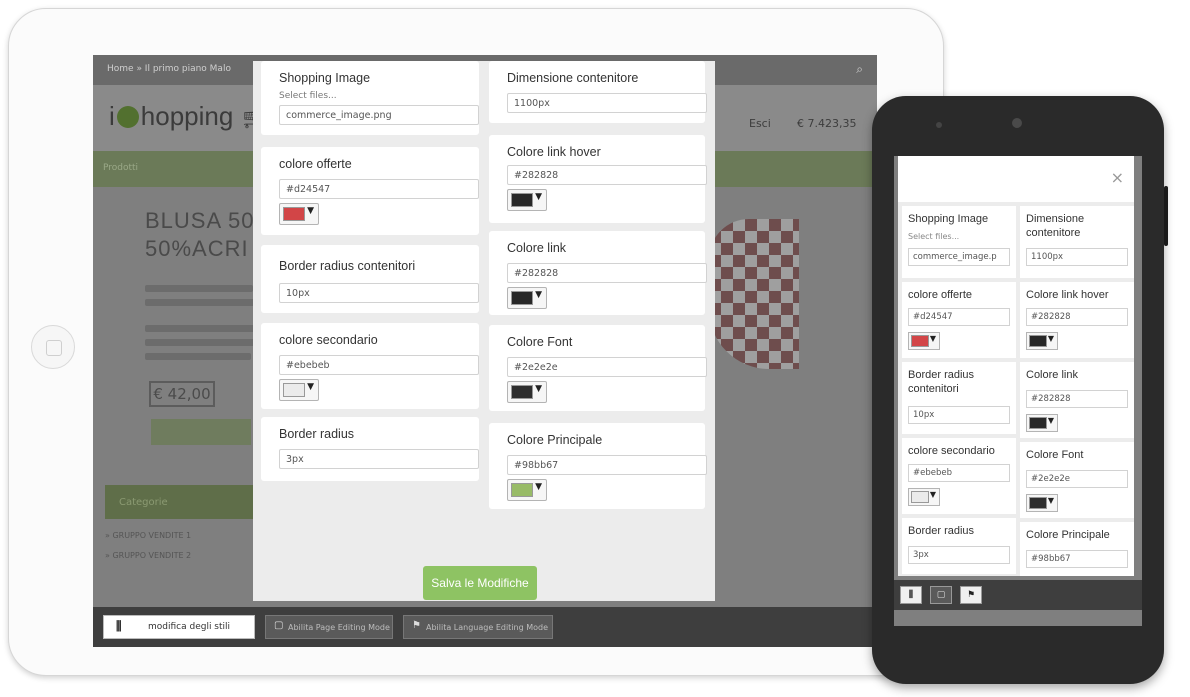 The image size is (1190, 697). What do you see at coordinates (959, 257) in the screenshot?
I see `shopping-image-input: commerce_image.p` at bounding box center [959, 257].